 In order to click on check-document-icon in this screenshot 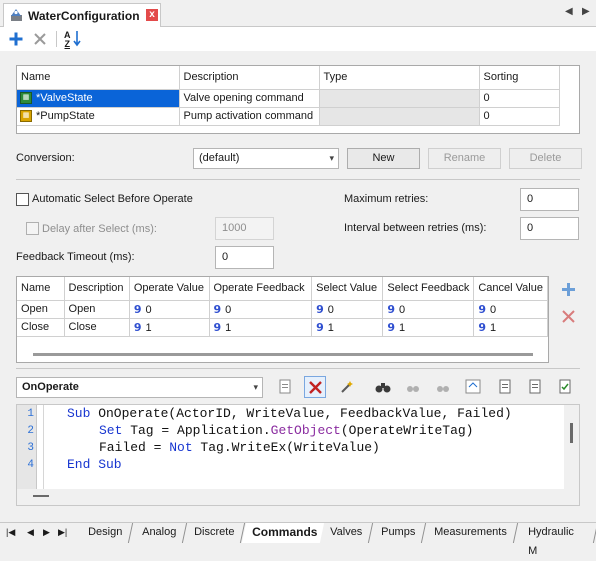, I will do `click(565, 386)`.